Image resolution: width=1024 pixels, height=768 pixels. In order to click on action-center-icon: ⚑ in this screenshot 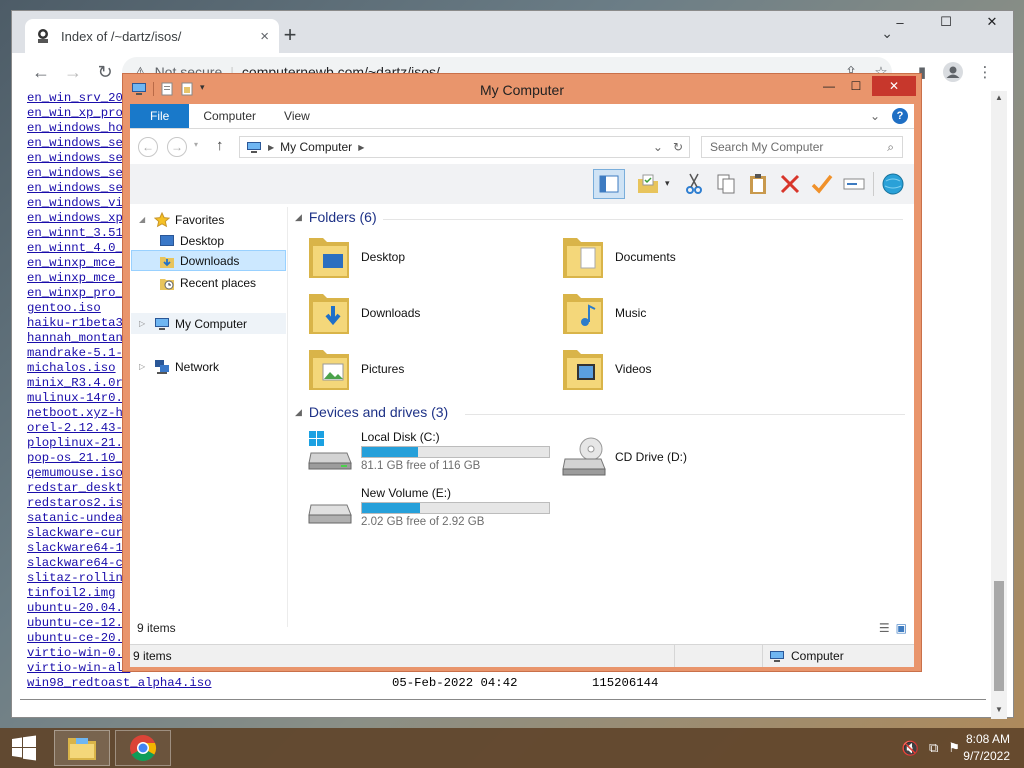, I will do `click(954, 748)`.